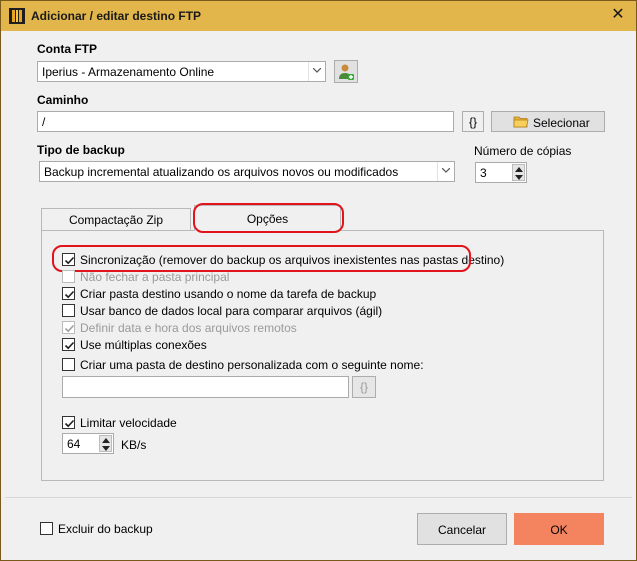 The width and height of the screenshot is (637, 561). I want to click on ok-label: OK, so click(559, 530).